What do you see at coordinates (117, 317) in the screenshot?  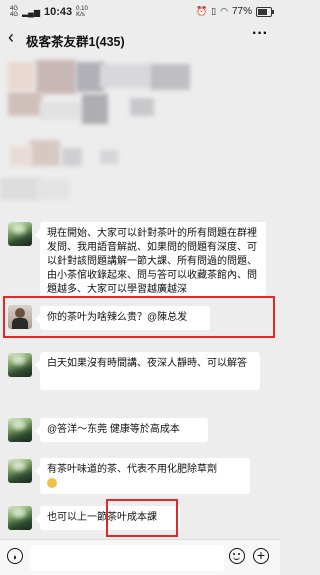 I see `message-text: 你的茶叶为啥辣么贵？@陳总发` at bounding box center [117, 317].